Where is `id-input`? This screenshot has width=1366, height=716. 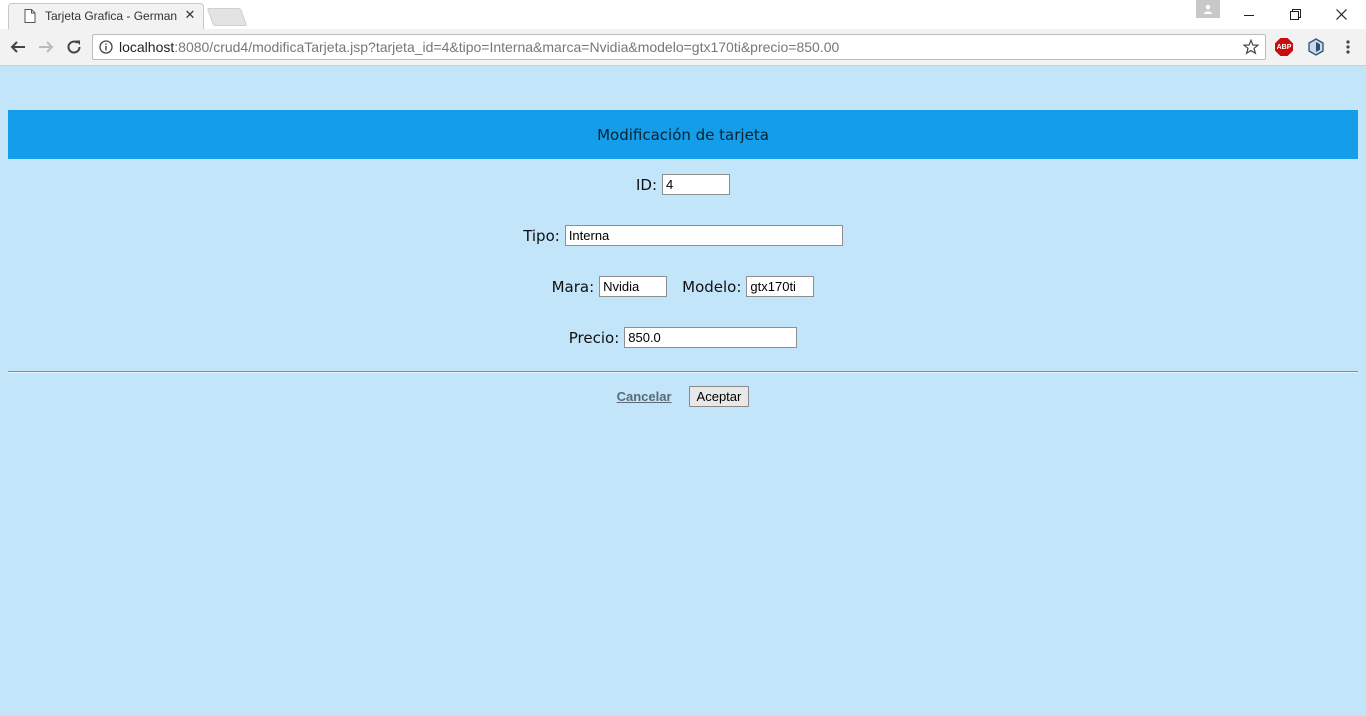 id-input is located at coordinates (696, 184).